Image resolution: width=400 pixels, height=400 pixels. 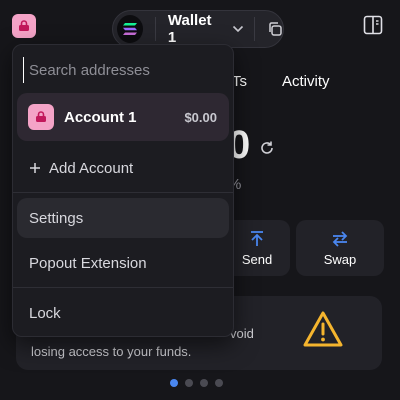 I want to click on account-balance: $0.00, so click(x=200, y=117).